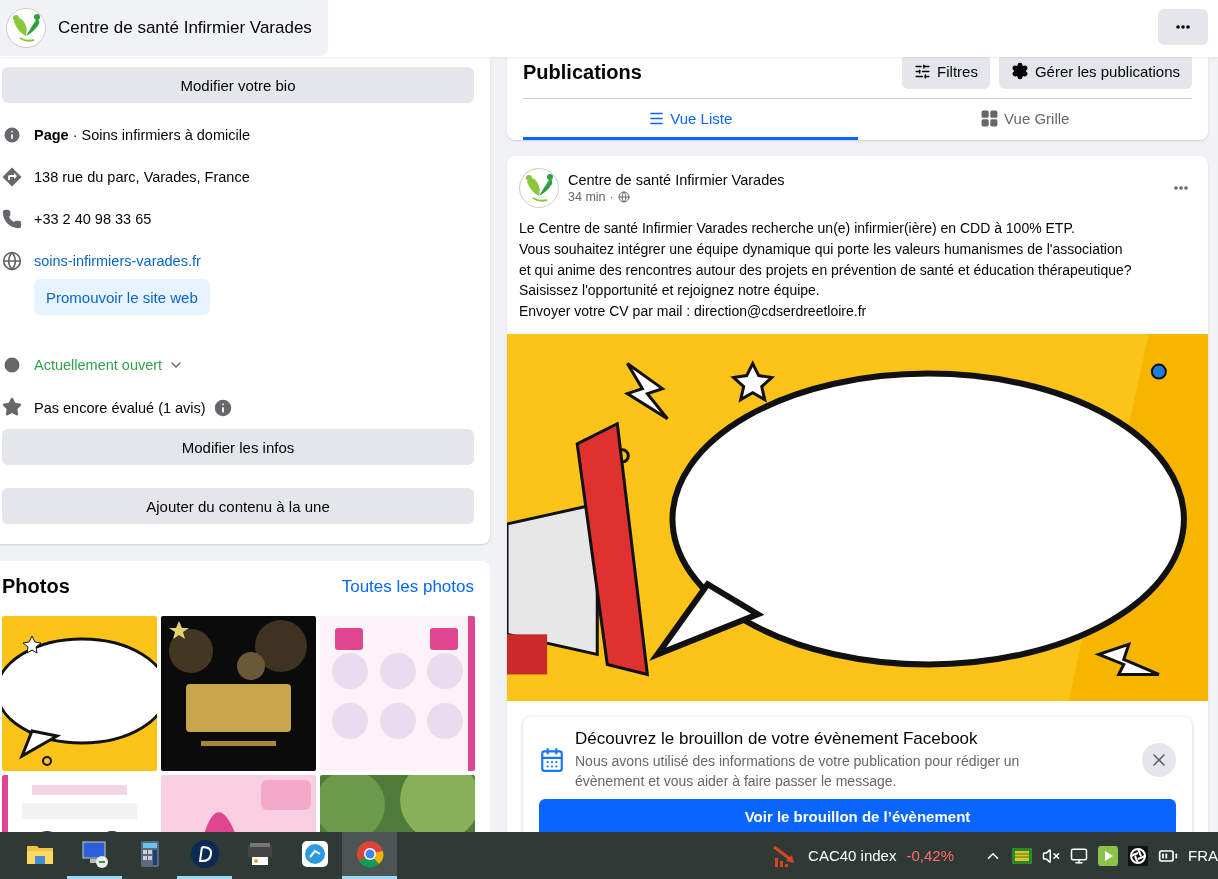 This screenshot has width=1218, height=879. Describe the element at coordinates (1024, 119) in the screenshot. I see `view-tab: Vue Grille` at that location.